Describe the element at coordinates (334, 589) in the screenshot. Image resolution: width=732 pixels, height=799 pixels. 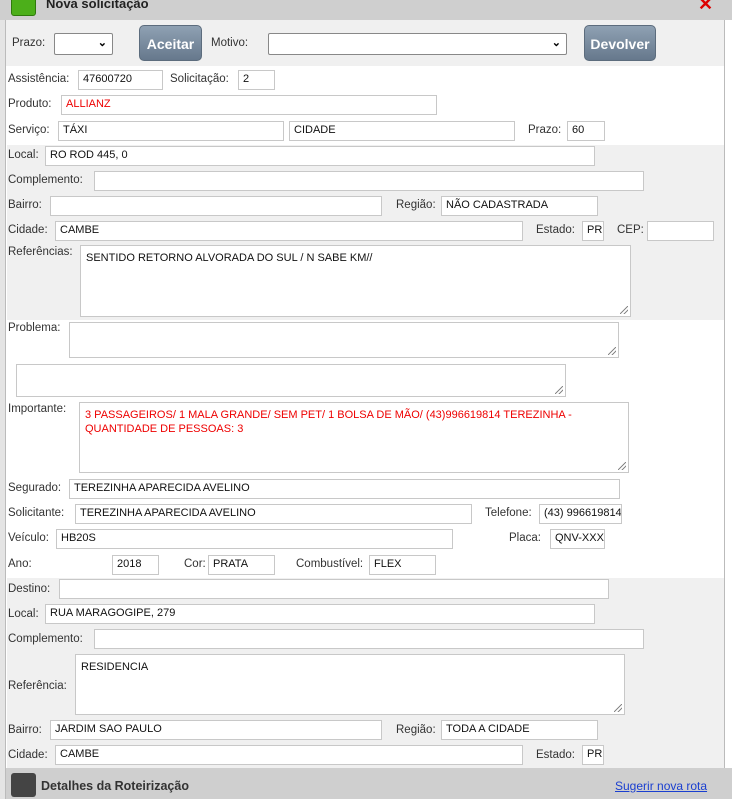
I see `destino-input` at that location.